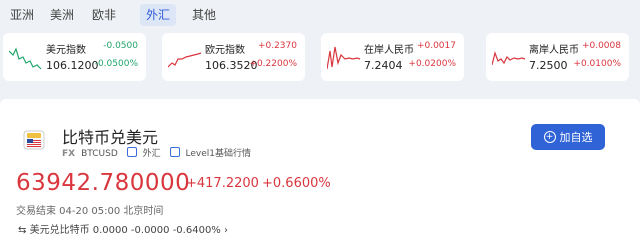  I want to click on card-price: 106.1200, so click(72, 65).